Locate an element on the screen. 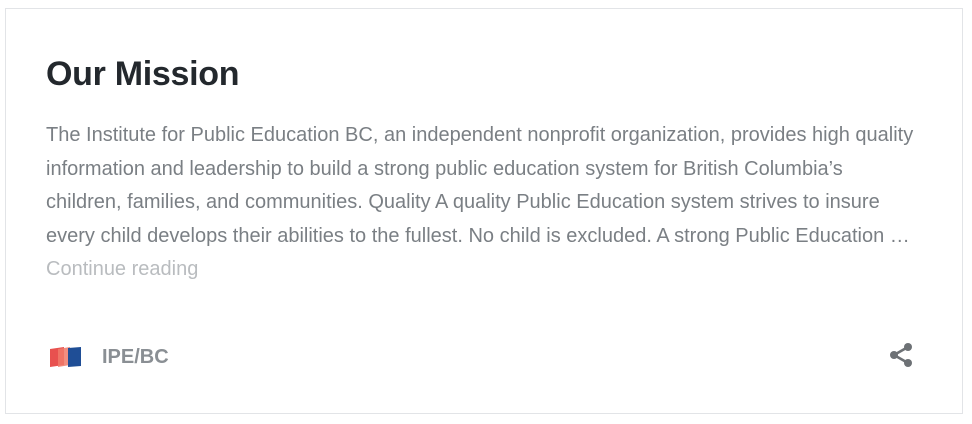  post-title: Our Mission is located at coordinates (142, 74).